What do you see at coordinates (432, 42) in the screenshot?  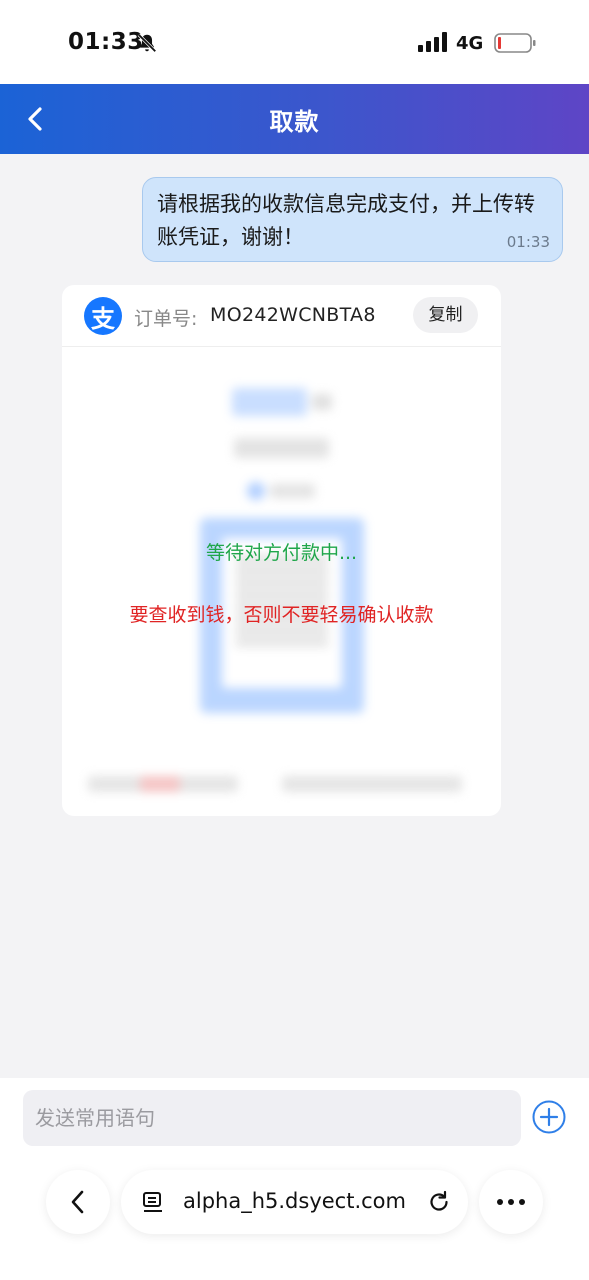 I see `signal-icon` at bounding box center [432, 42].